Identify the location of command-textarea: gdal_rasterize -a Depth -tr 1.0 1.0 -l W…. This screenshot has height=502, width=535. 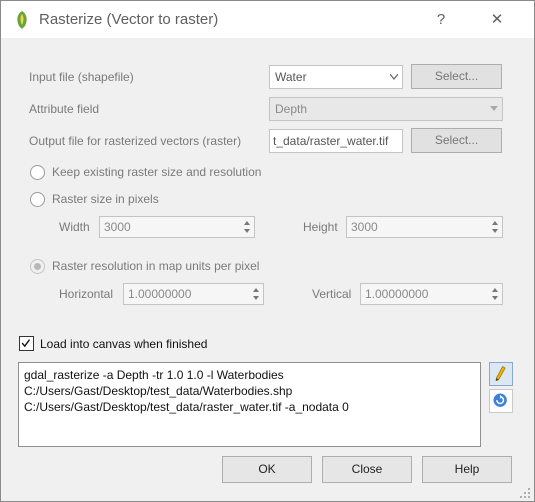
(249, 404).